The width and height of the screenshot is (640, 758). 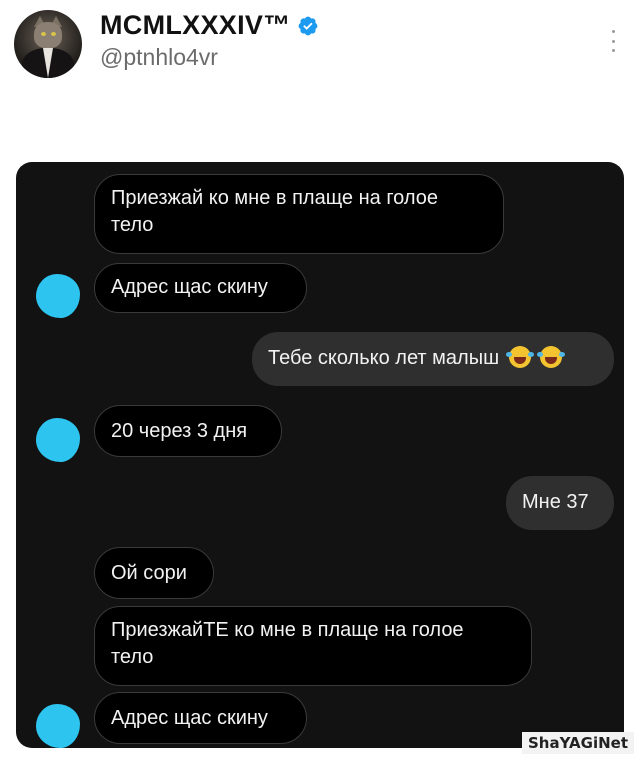 I want to click on message-bubble-incoming: ПриезжайТЕ ко мне в плаще на голое тело, so click(x=313, y=646).